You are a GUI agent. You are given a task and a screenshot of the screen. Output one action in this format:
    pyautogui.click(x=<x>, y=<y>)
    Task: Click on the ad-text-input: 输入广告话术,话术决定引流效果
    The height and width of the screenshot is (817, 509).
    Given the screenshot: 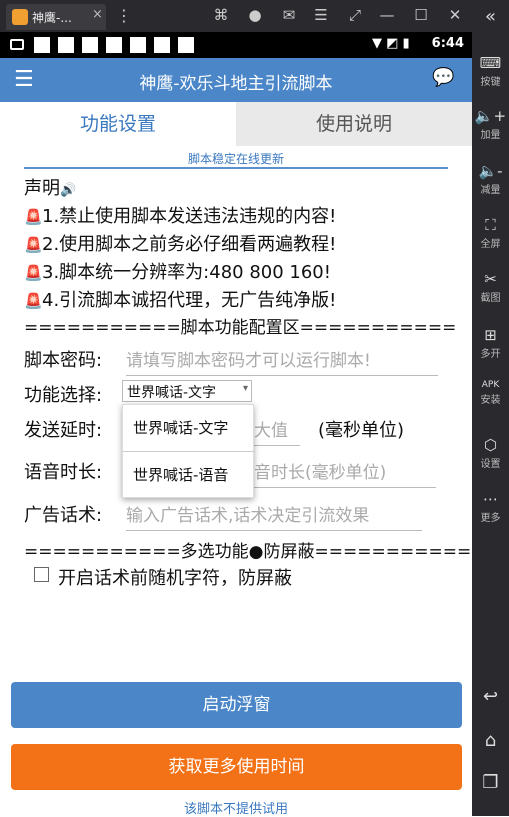 What is the action you would take?
    pyautogui.click(x=274, y=516)
    